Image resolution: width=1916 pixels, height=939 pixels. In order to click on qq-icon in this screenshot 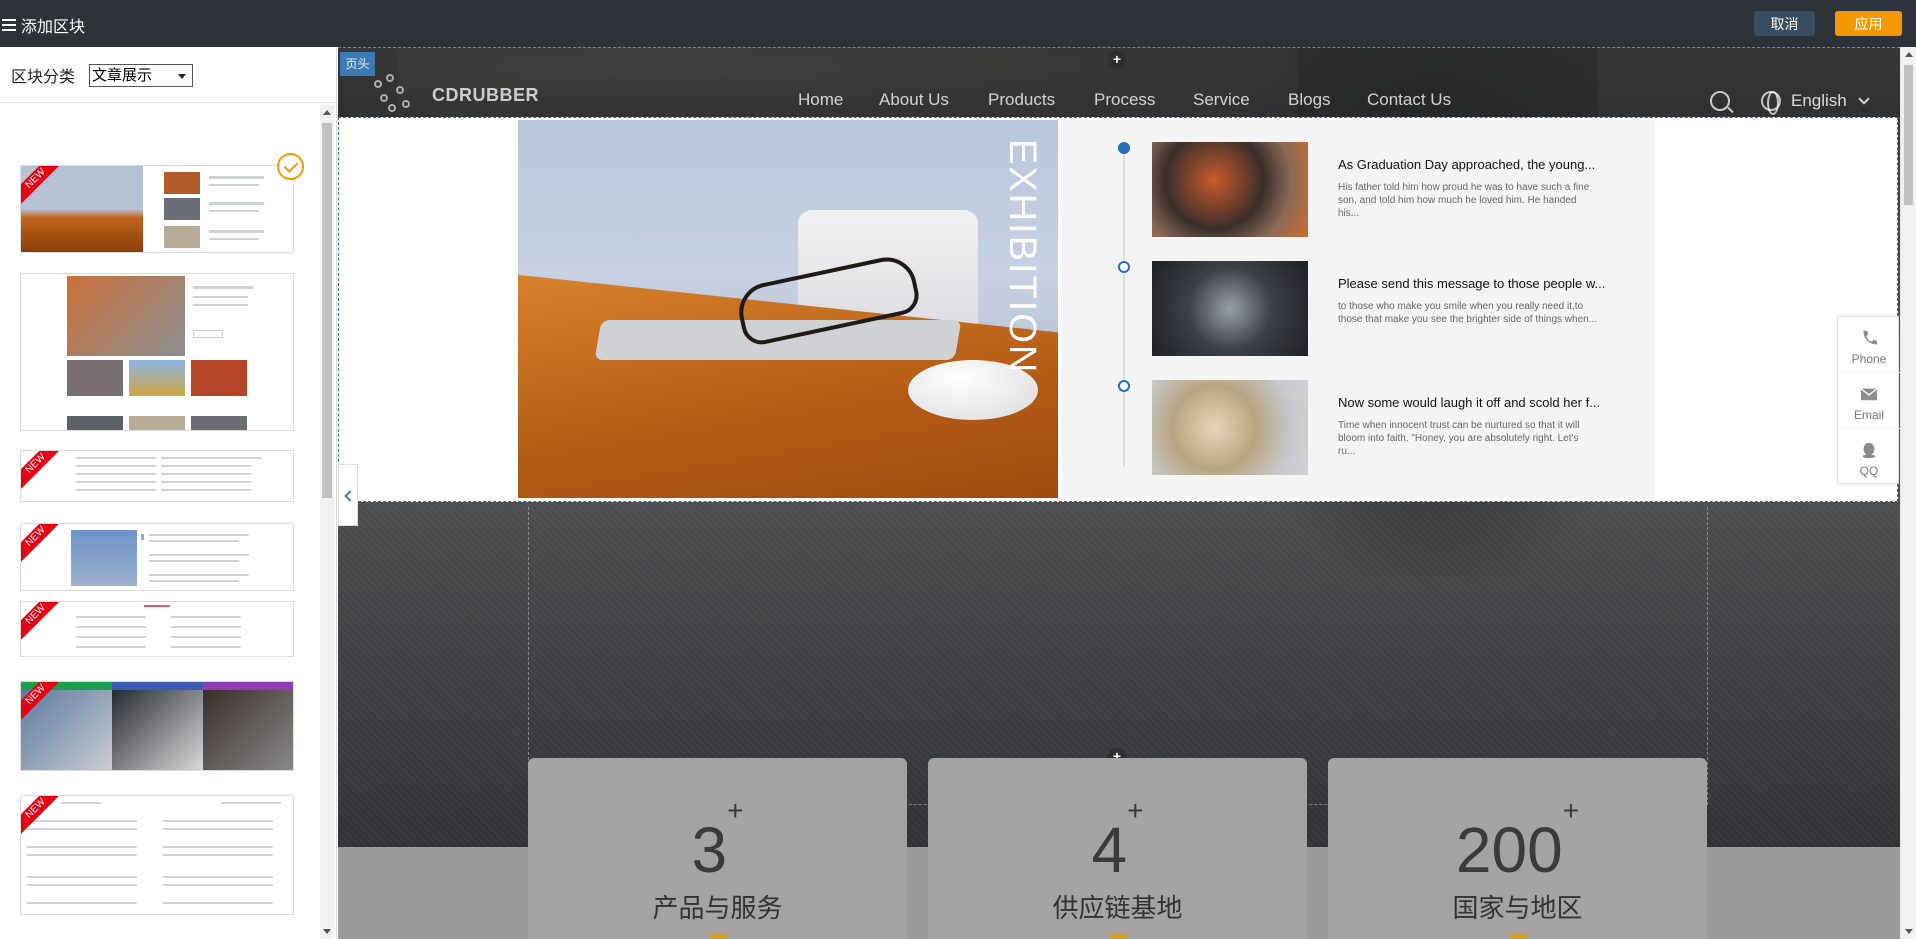, I will do `click(1869, 450)`.